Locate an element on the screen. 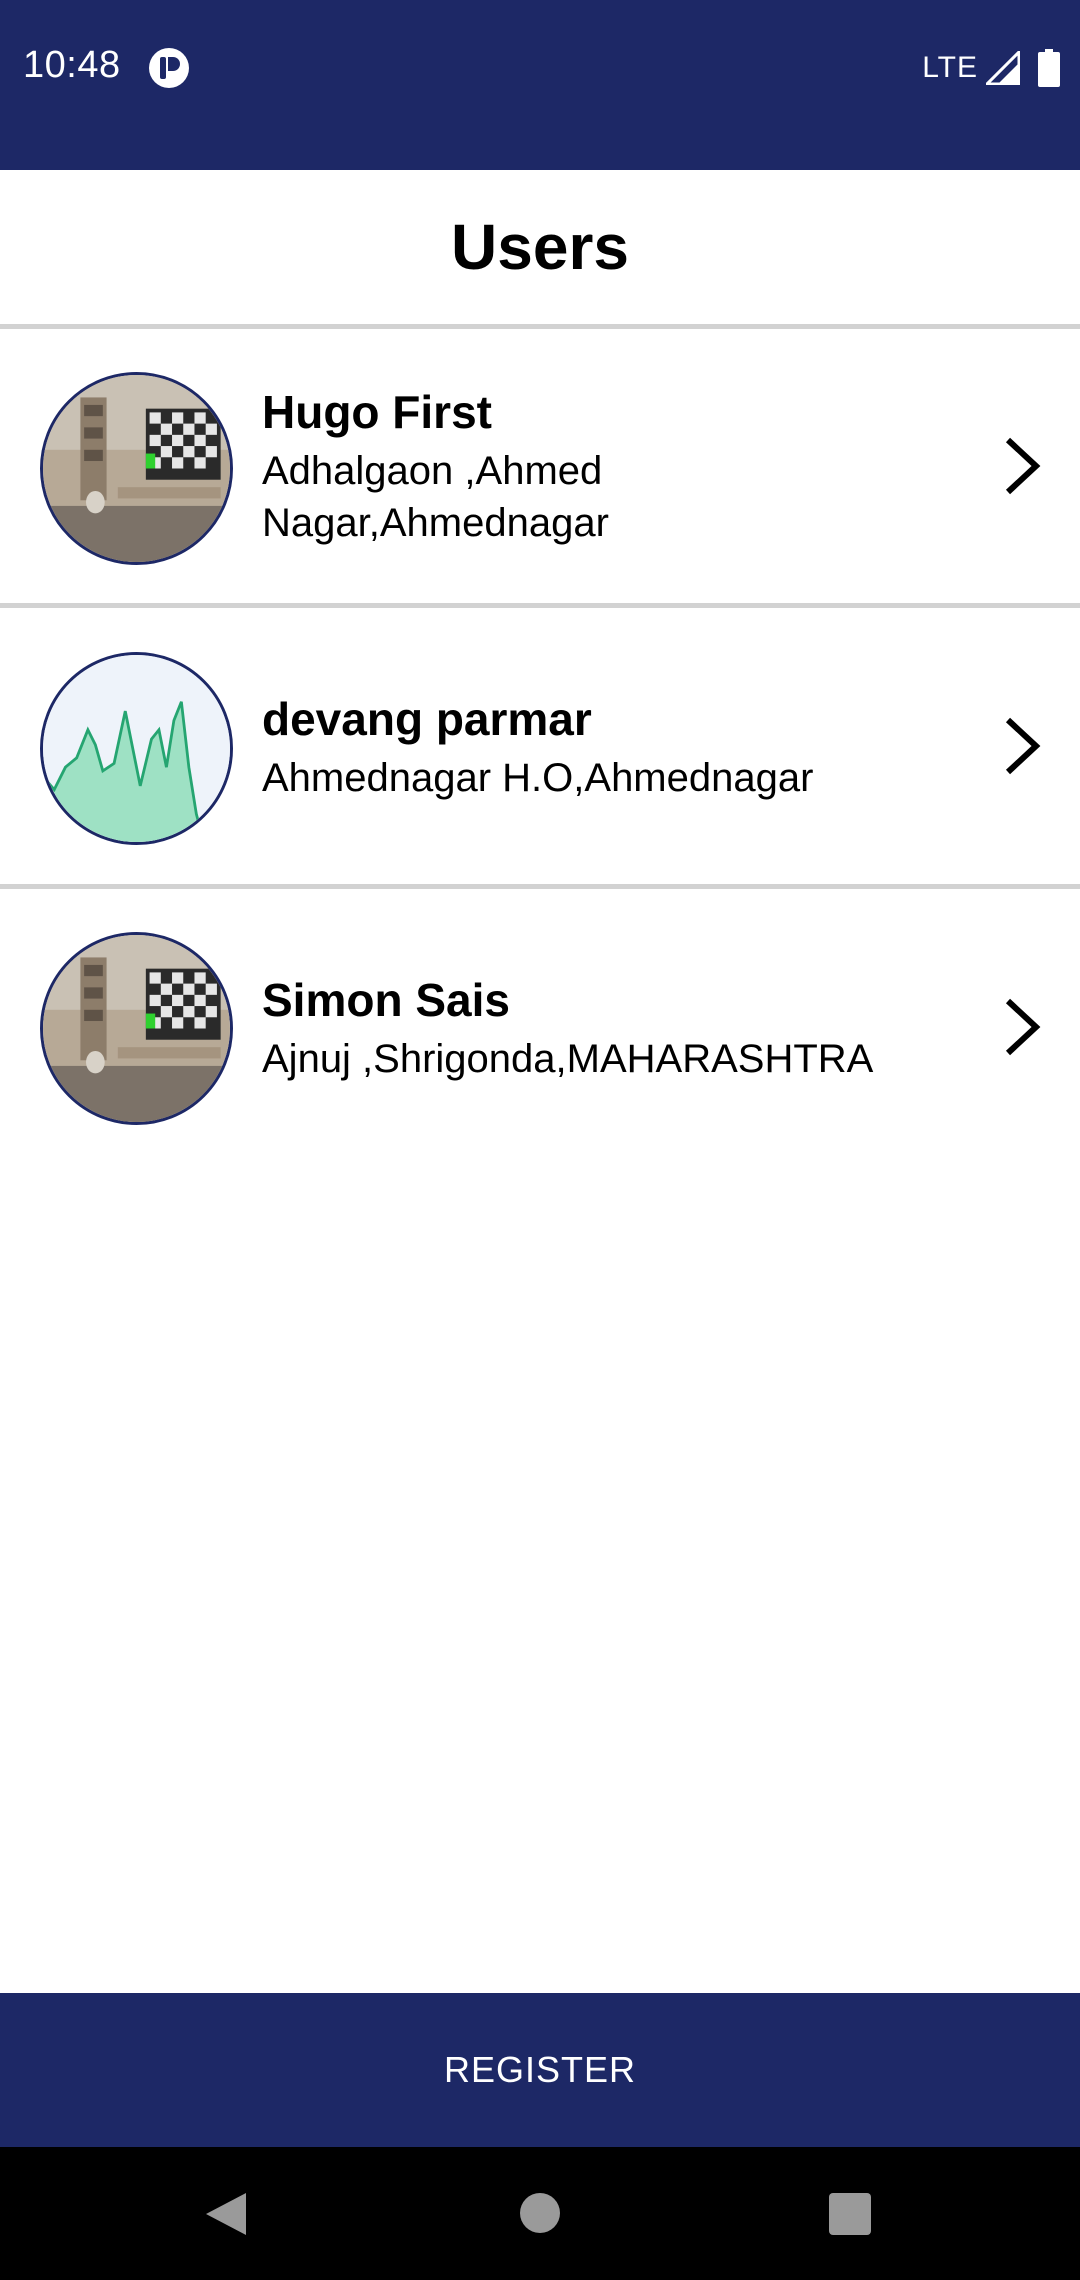 This screenshot has width=1080, height=2280. status-bar: 10:48 LTE is located at coordinates (540, 85).